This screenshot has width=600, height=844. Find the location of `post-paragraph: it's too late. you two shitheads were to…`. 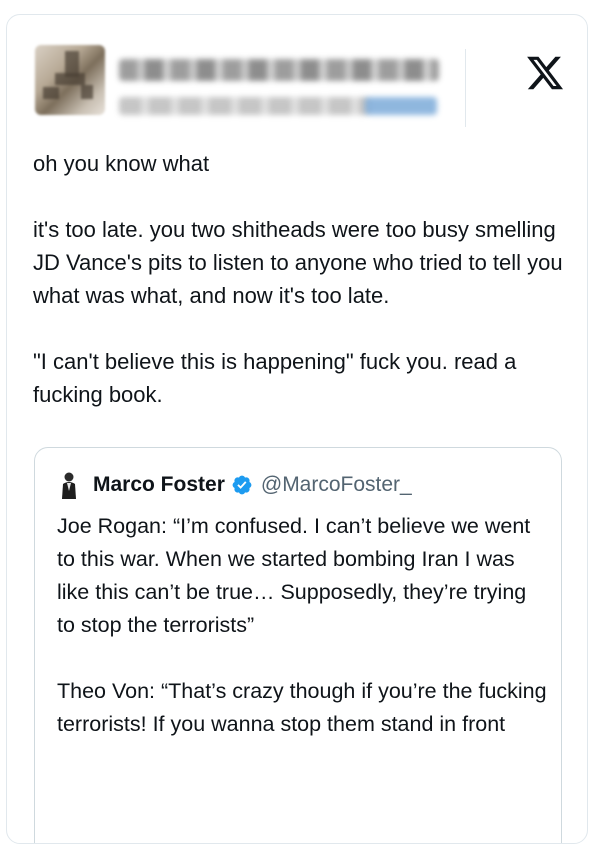

post-paragraph: it's too late. you two shitheads were to… is located at coordinates (301, 262).